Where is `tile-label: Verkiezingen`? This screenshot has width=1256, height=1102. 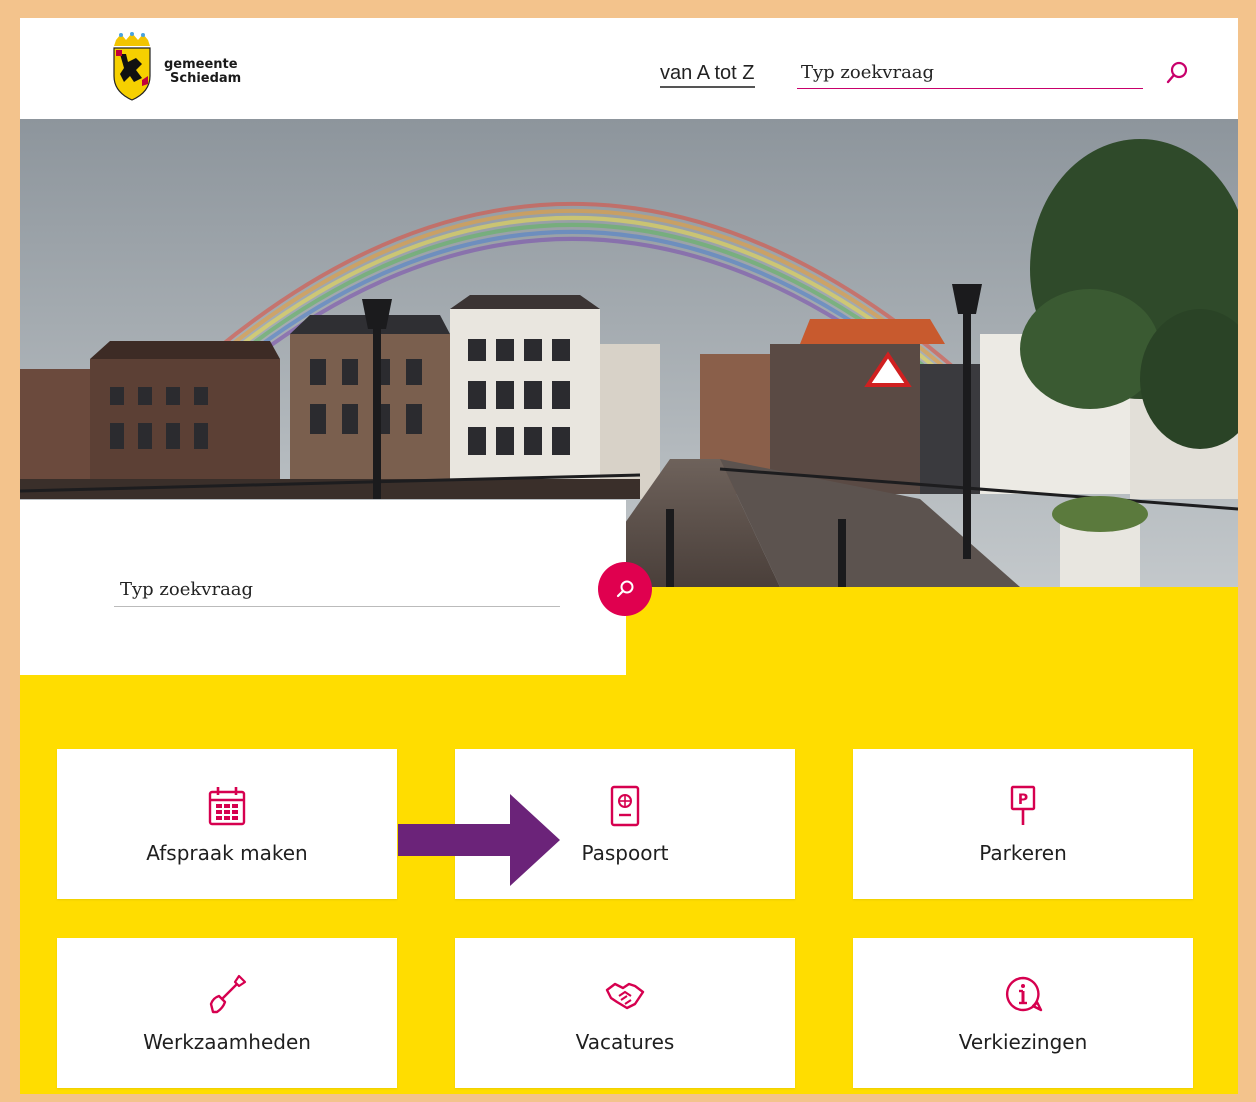
tile-label: Verkiezingen is located at coordinates (1023, 1042).